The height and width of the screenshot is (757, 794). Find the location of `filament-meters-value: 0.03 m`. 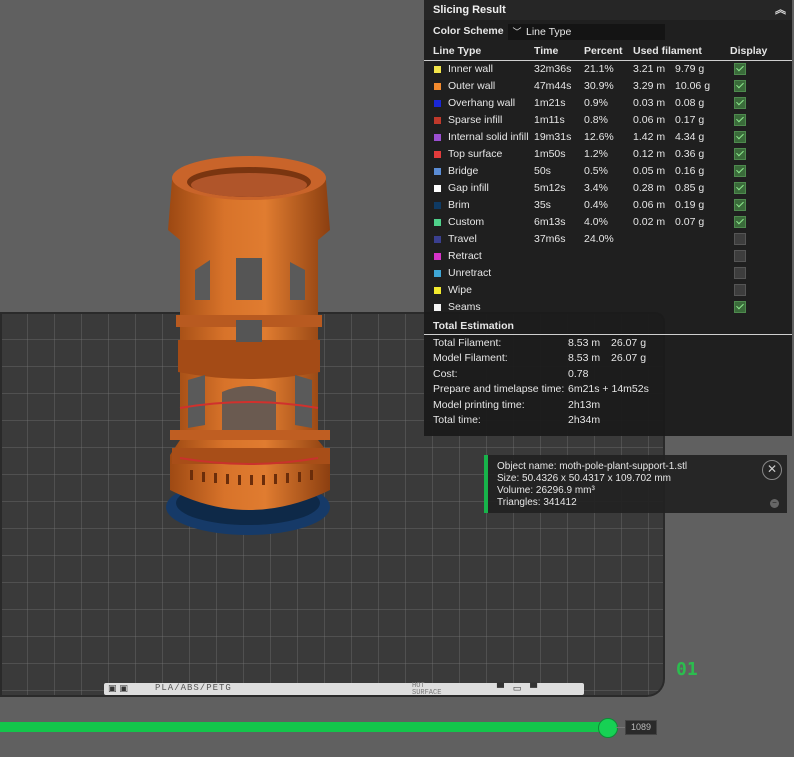

filament-meters-value: 0.03 m is located at coordinates (649, 103).